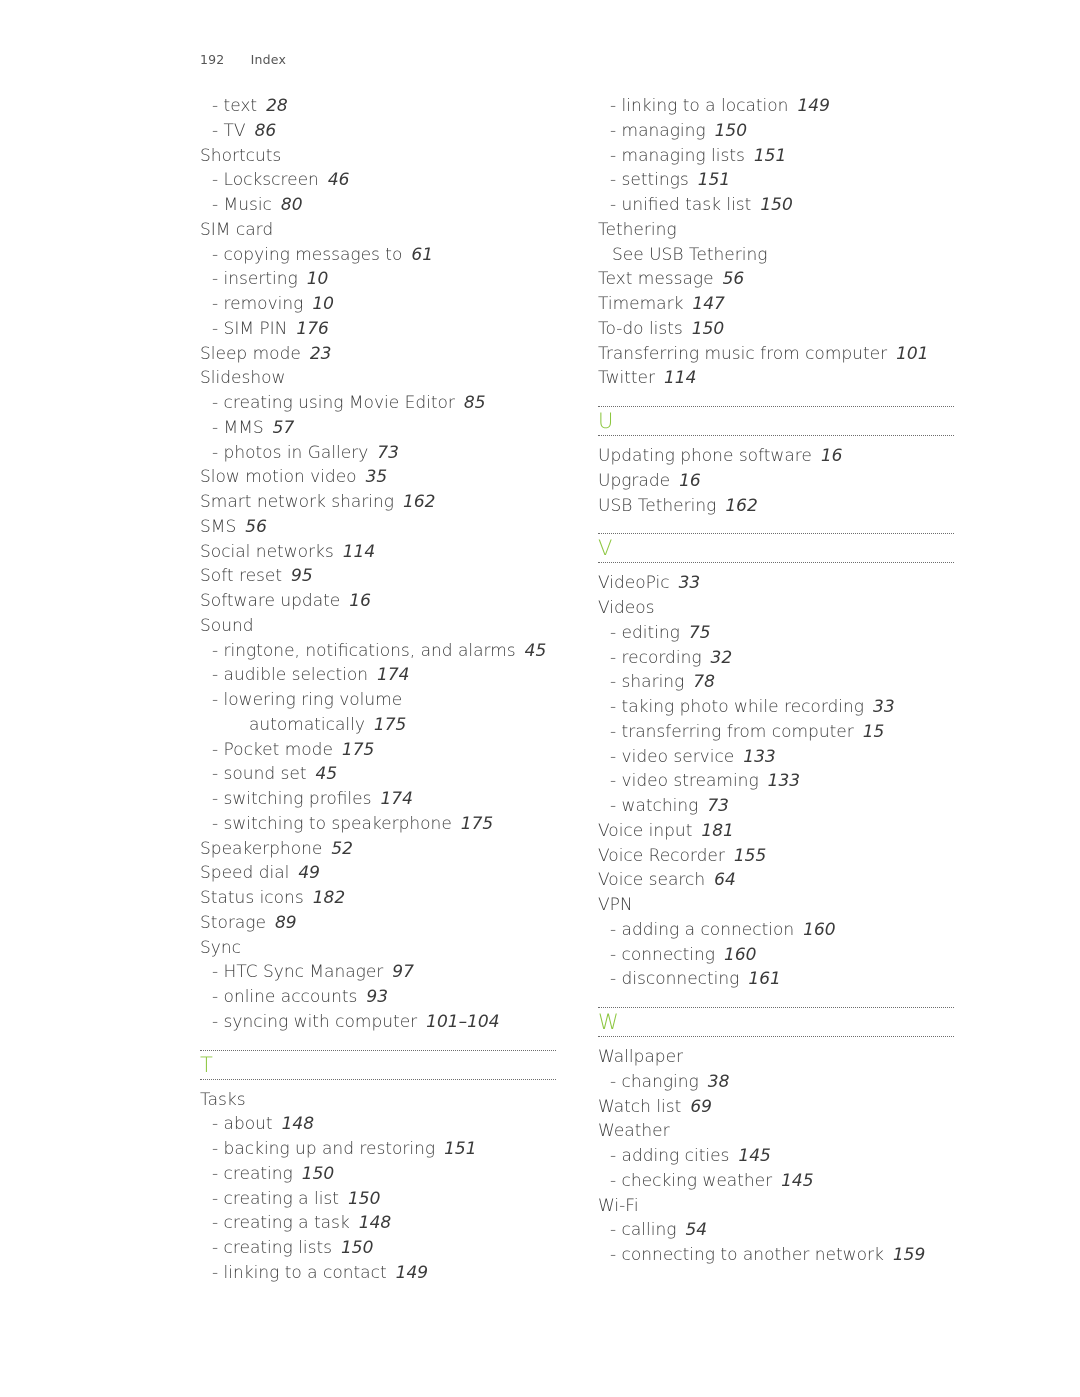 The width and height of the screenshot is (1080, 1397). I want to click on page-reference-link: 181, so click(717, 831).